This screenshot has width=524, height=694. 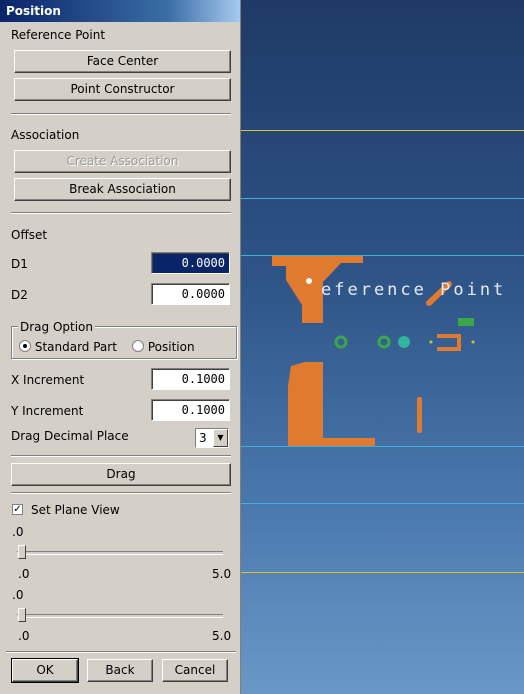 I want to click on break-association-button: Break Association, so click(x=122, y=189).